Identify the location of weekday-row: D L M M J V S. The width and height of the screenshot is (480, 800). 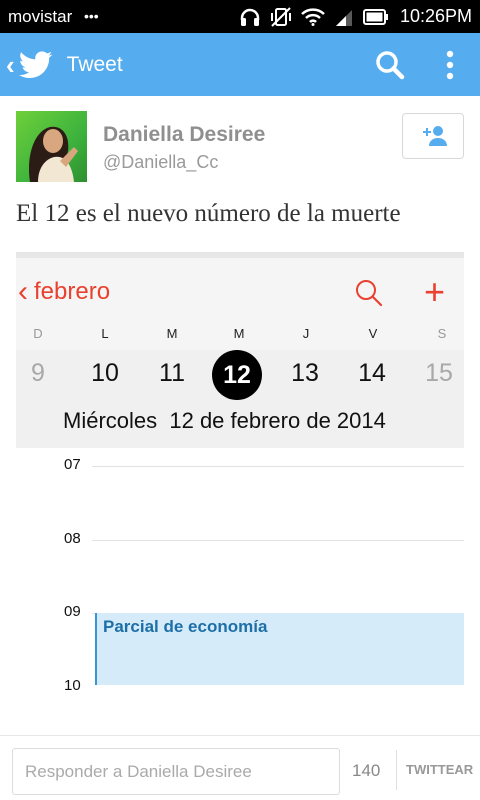
(240, 336).